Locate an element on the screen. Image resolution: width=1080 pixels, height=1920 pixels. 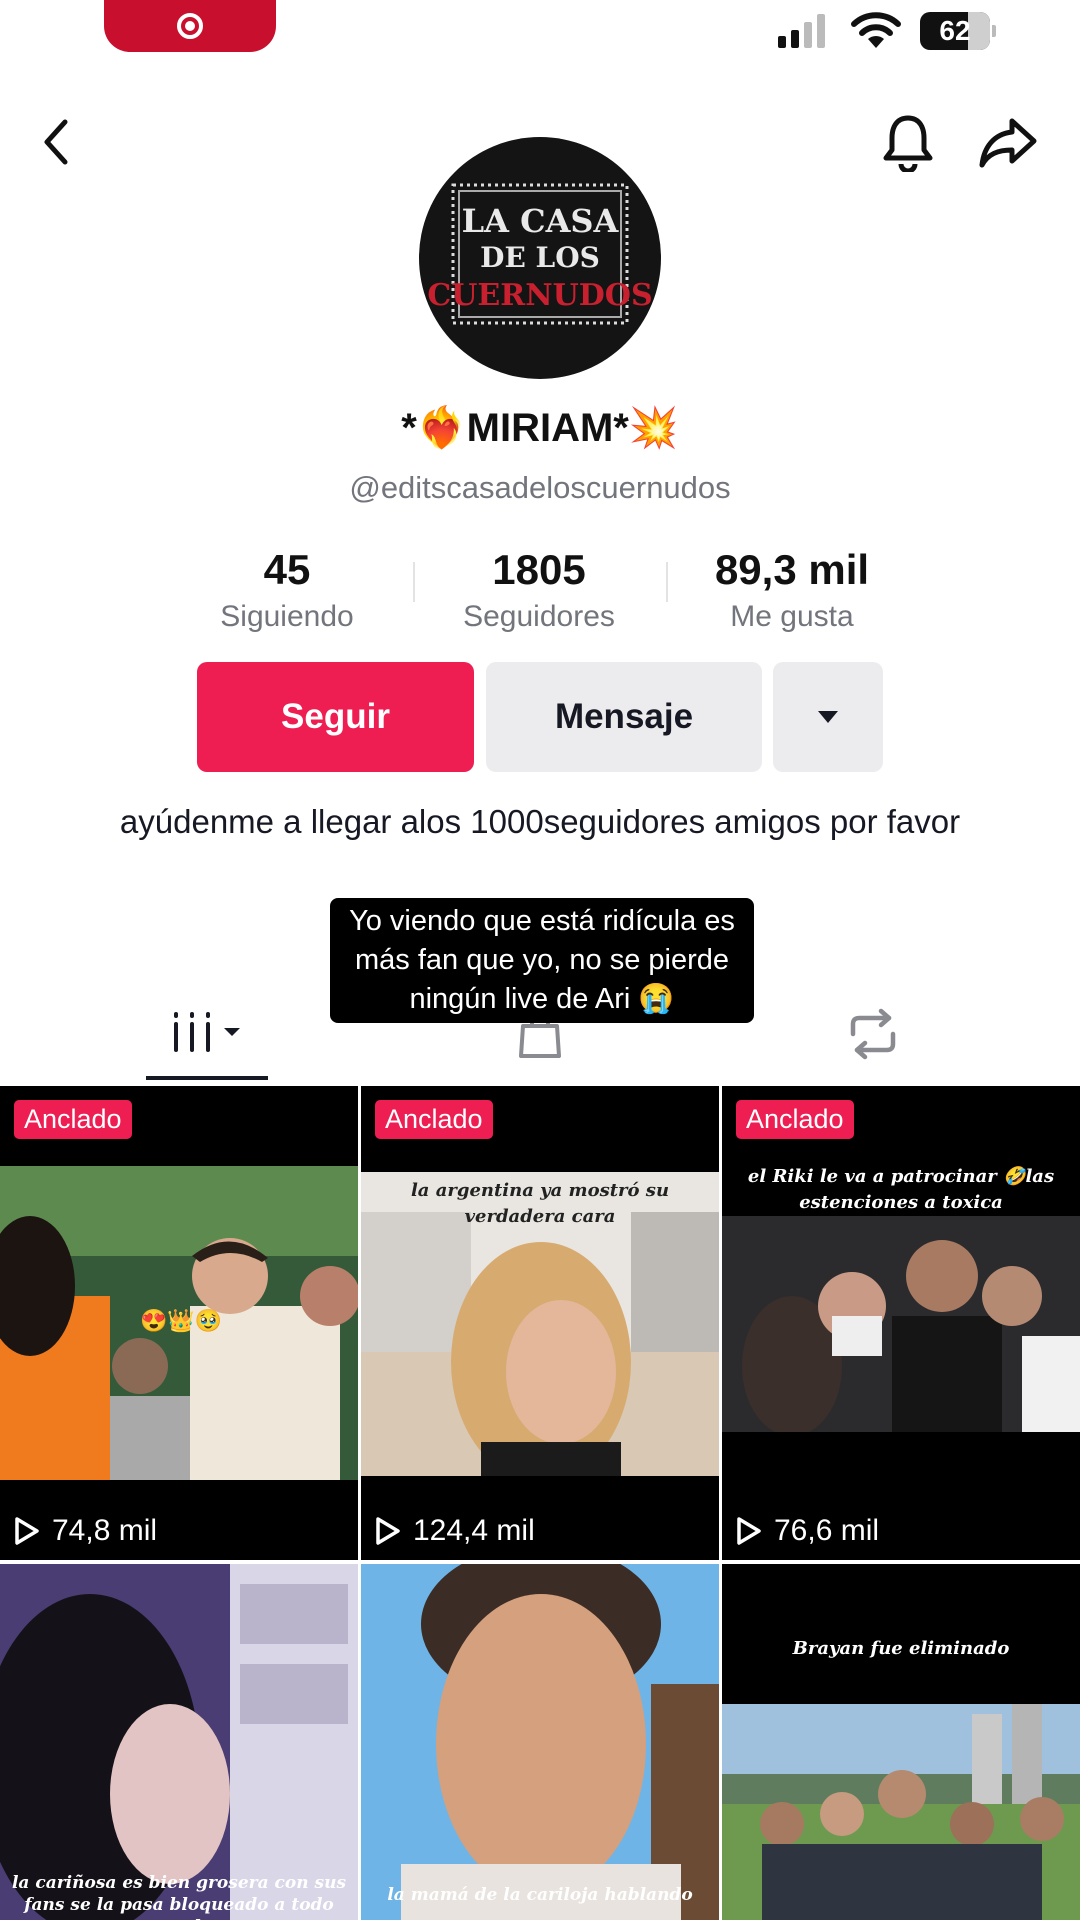
followers-label: Seguidores is located at coordinates (539, 616).